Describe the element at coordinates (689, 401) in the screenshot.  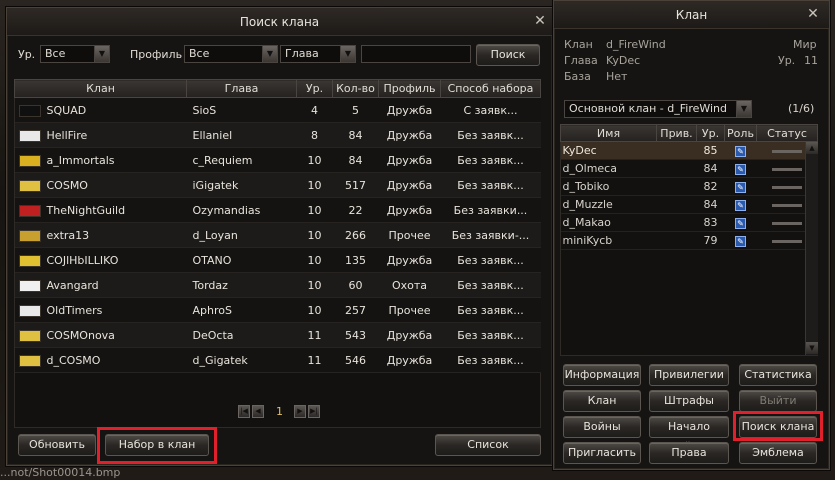
I see `fines-button: Штрафы` at that location.